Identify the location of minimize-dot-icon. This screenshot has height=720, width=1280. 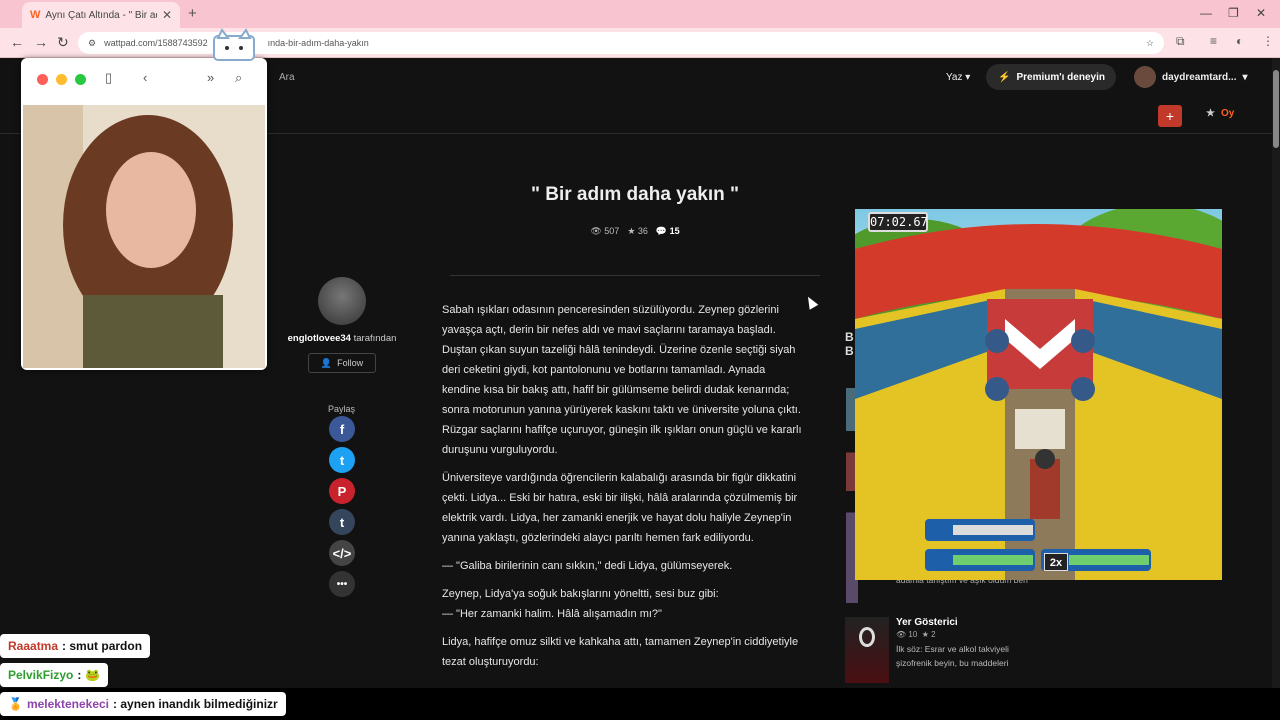
(61, 79).